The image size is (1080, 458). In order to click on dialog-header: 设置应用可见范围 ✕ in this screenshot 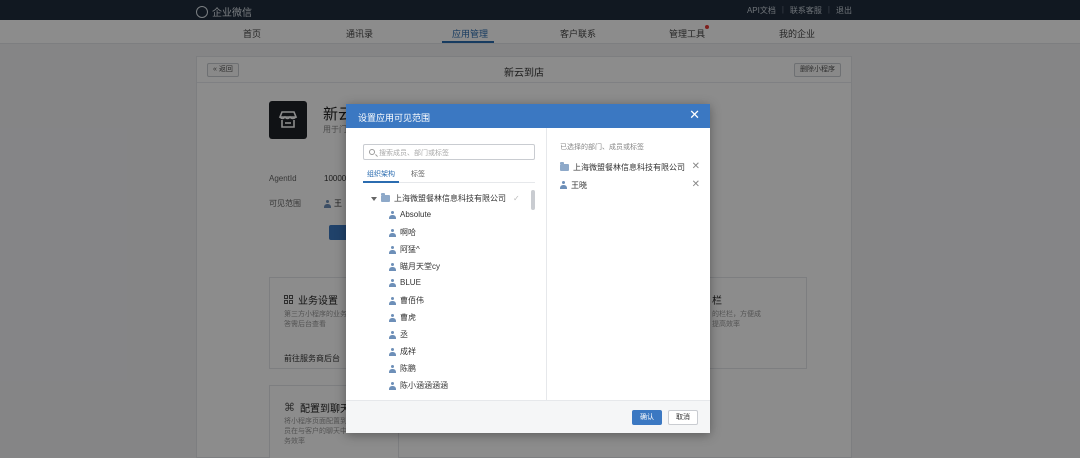, I will do `click(528, 116)`.